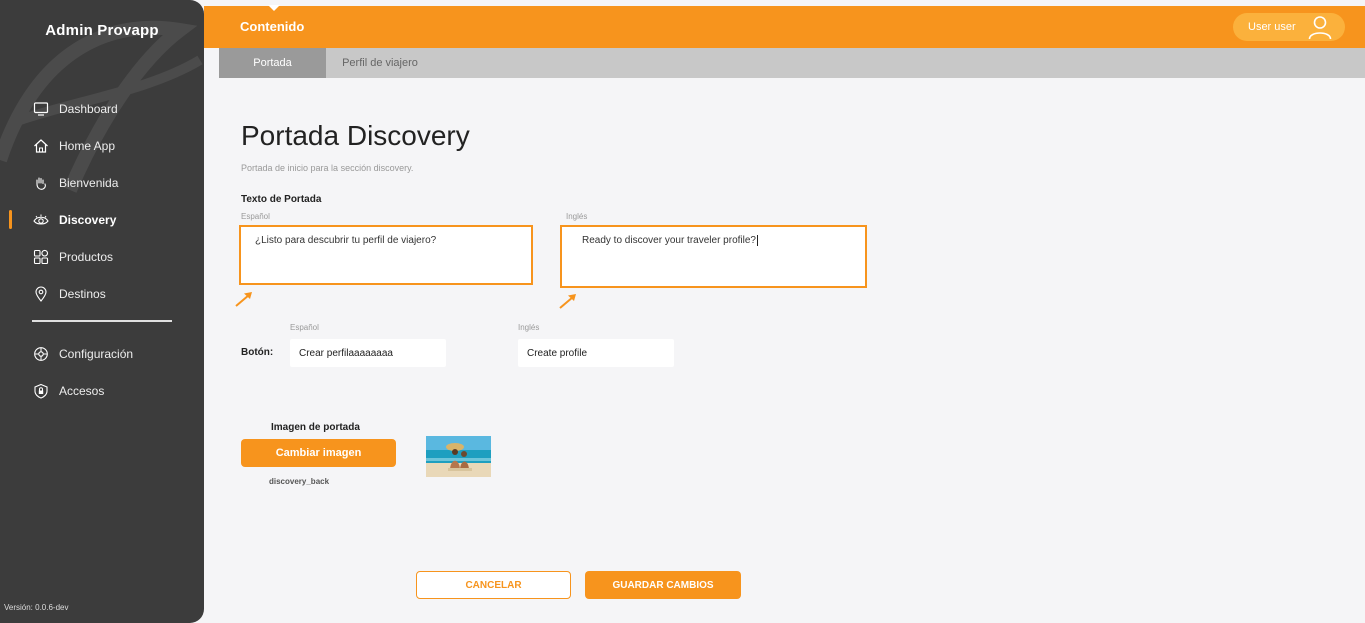 The height and width of the screenshot is (623, 1365). Describe the element at coordinates (577, 216) in the screenshot. I see `cover-text-en-label: Inglés` at that location.